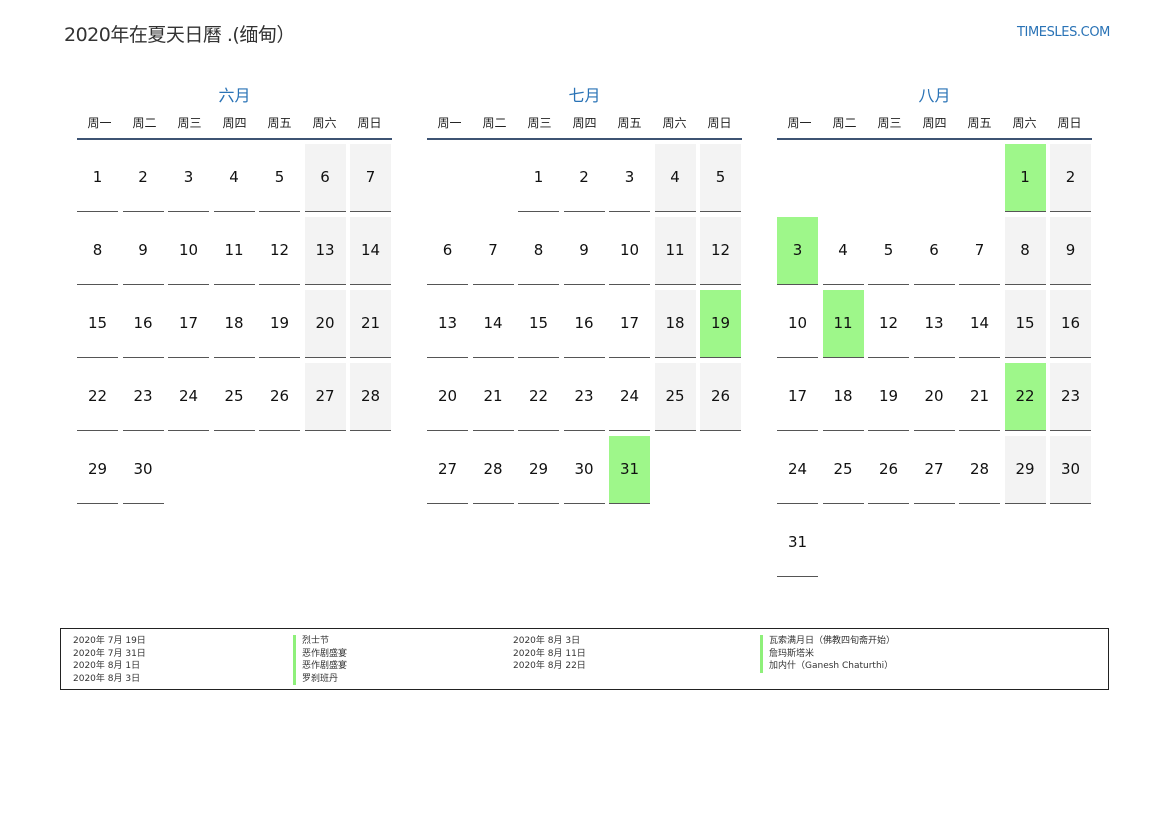 The width and height of the screenshot is (1169, 827). What do you see at coordinates (719, 123) in the screenshot?
I see `weekday-sun: 周日` at bounding box center [719, 123].